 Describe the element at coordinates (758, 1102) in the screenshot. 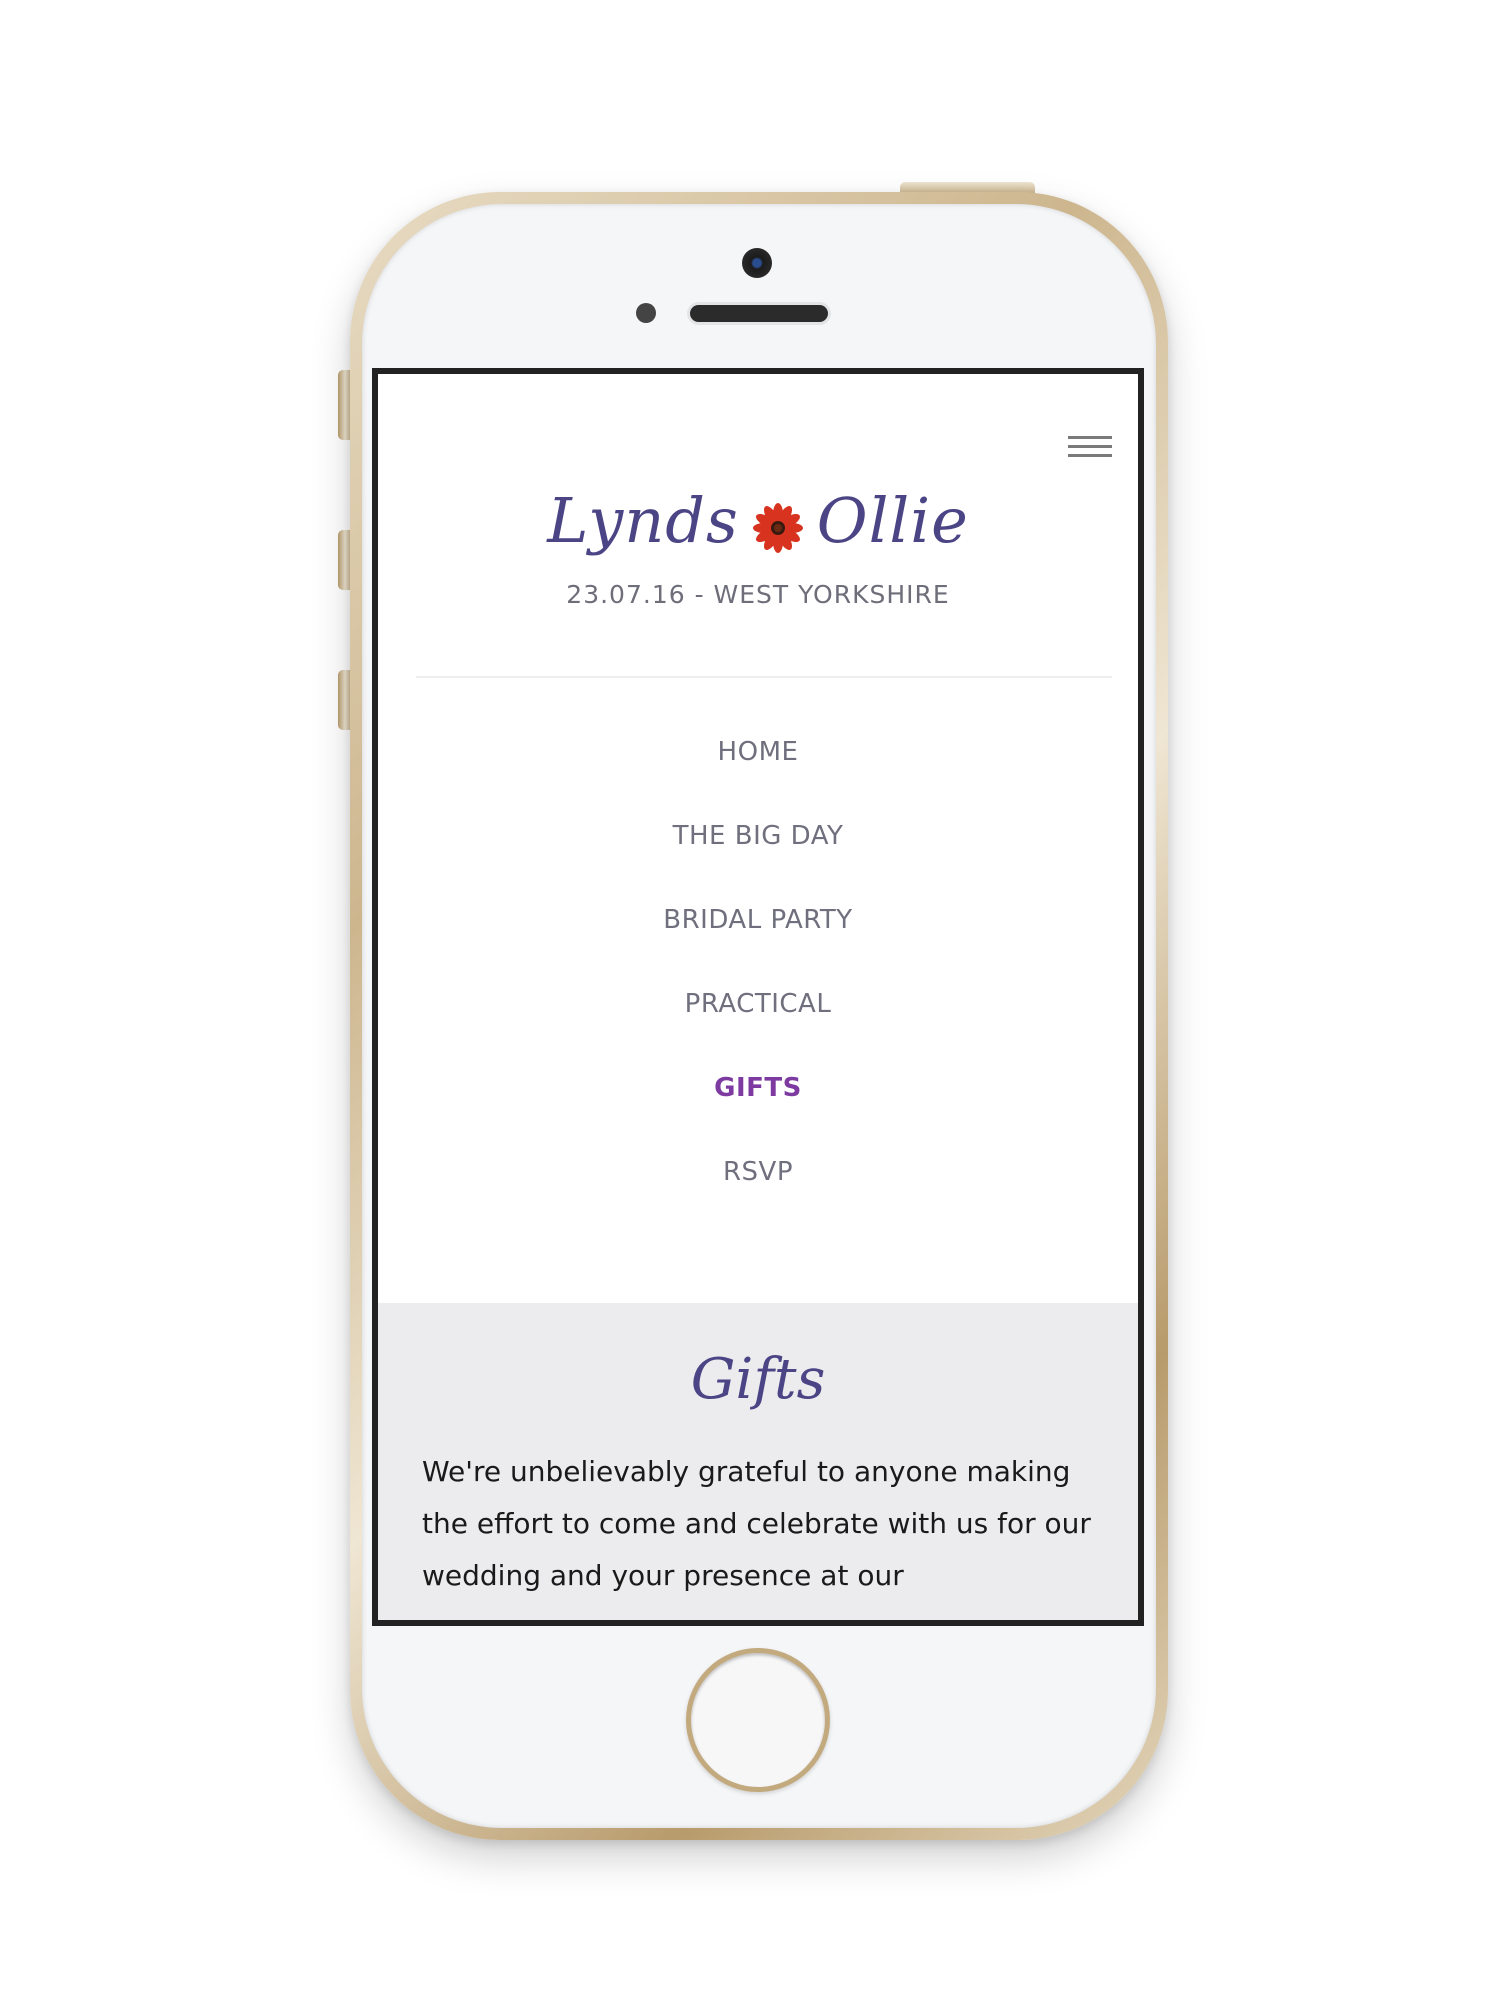

I see `nav-item-gifts: GIFTS` at that location.